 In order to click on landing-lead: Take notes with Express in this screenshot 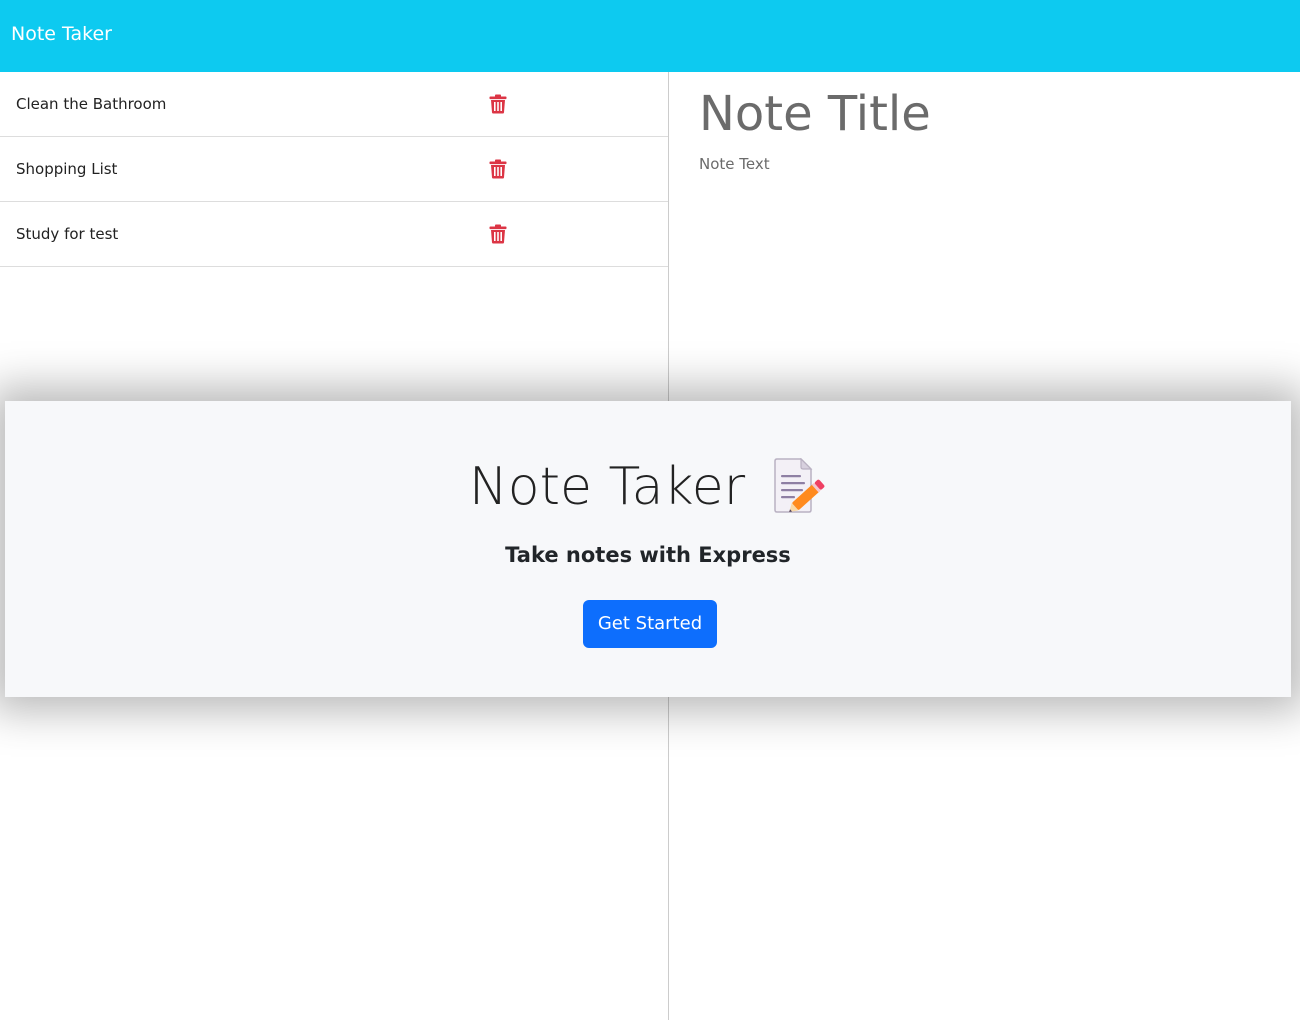, I will do `click(648, 555)`.